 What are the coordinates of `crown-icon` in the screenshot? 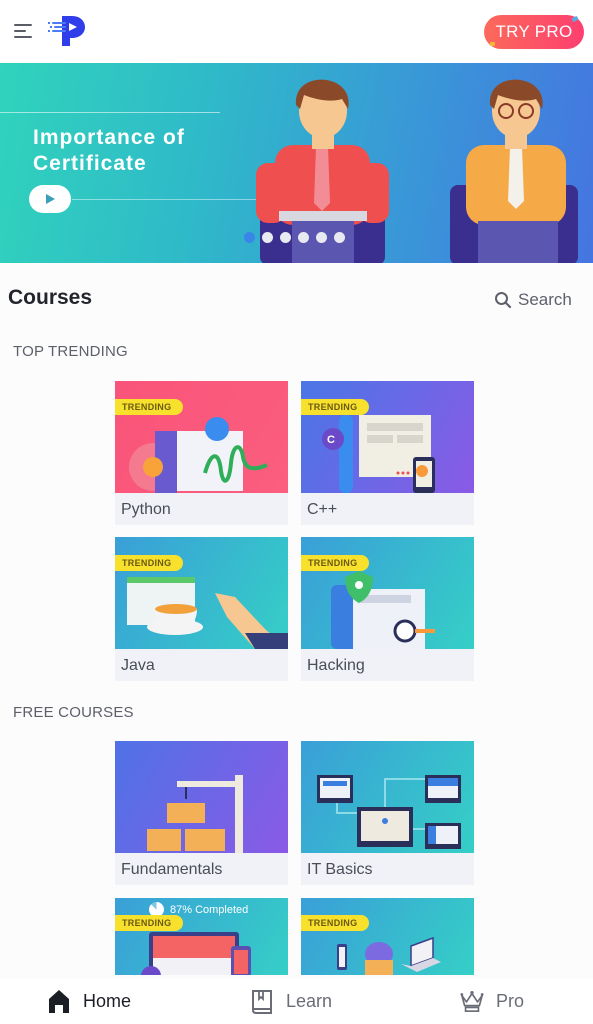 It's located at (472, 1001).